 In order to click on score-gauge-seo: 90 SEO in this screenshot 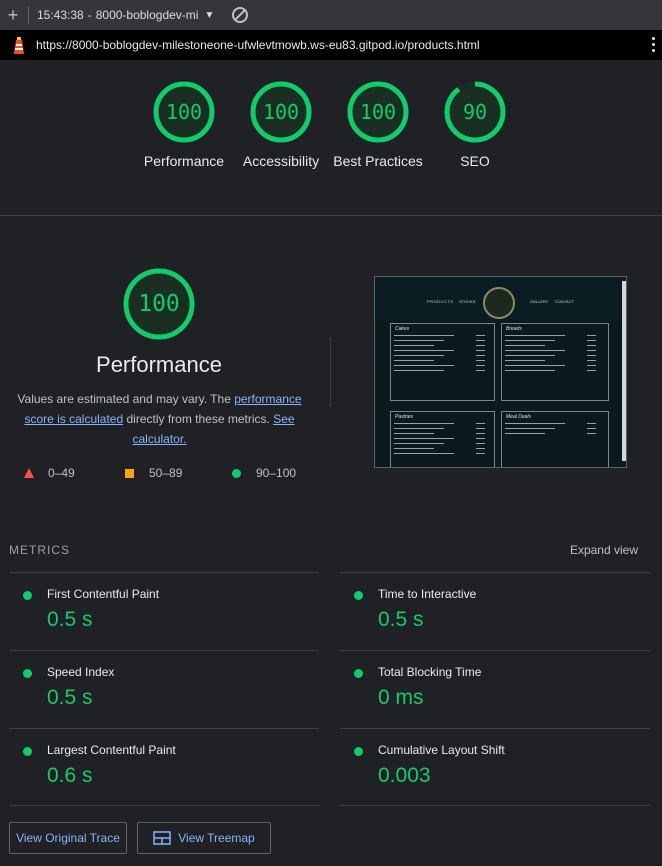, I will do `click(475, 125)`.